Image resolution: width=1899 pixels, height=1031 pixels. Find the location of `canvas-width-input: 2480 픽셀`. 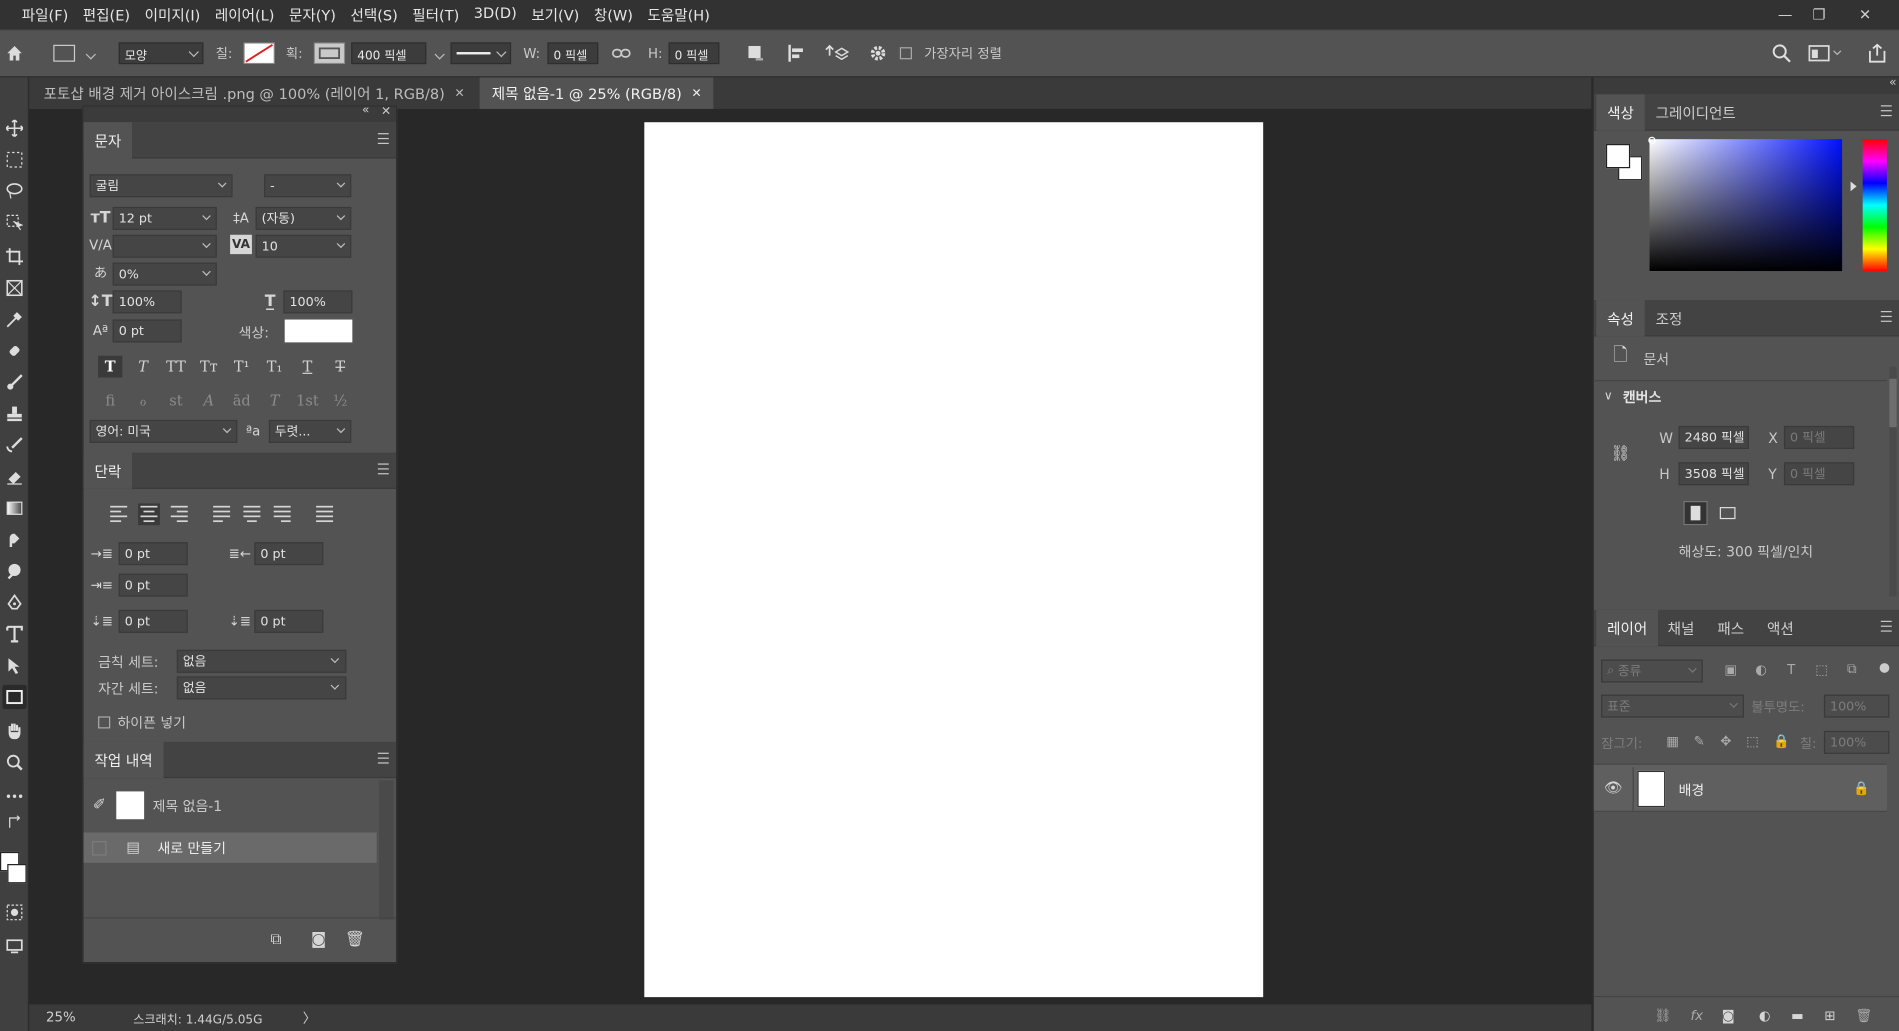

canvas-width-input: 2480 픽셀 is located at coordinates (1713, 437).